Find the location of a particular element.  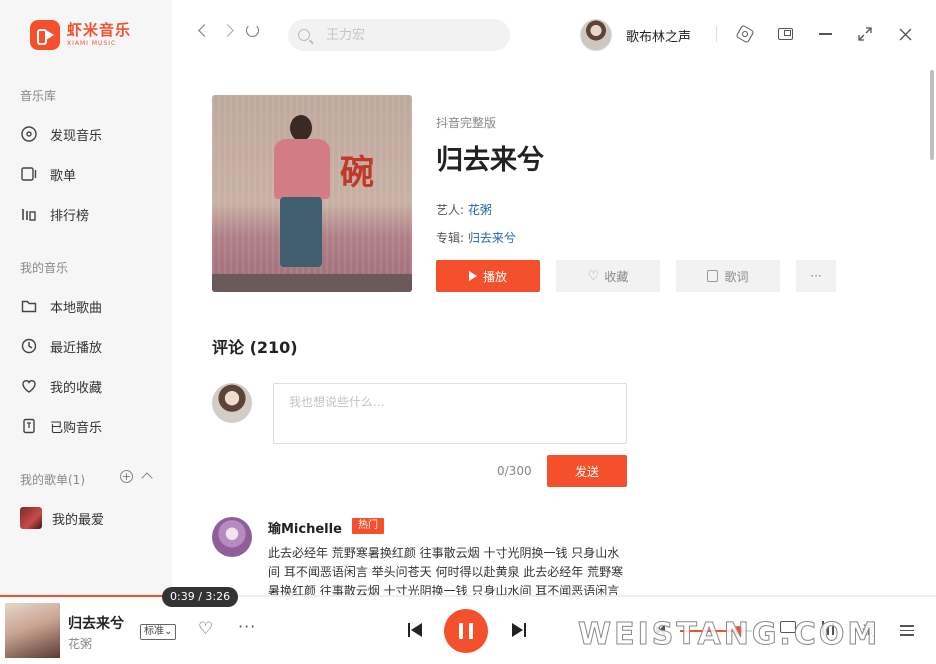

minimize-icon is located at coordinates (825, 34).